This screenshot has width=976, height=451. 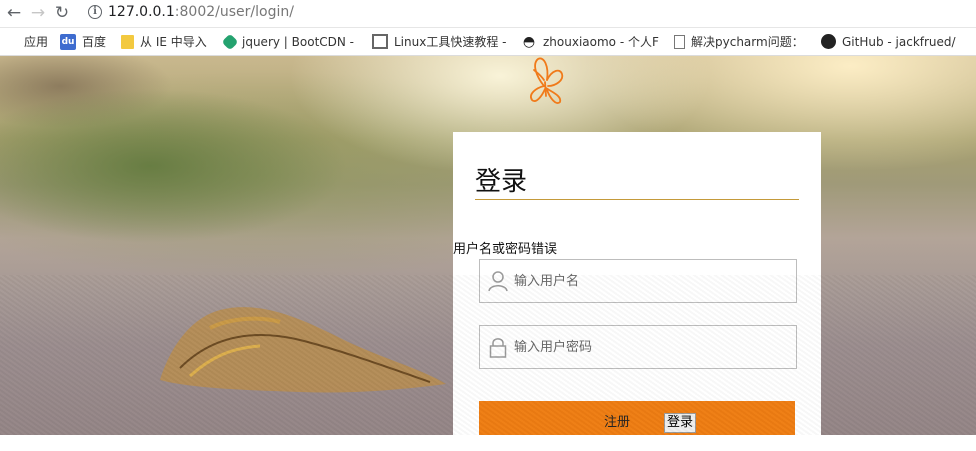 I want to click on butterfly-logo-icon, so click(x=547, y=80).